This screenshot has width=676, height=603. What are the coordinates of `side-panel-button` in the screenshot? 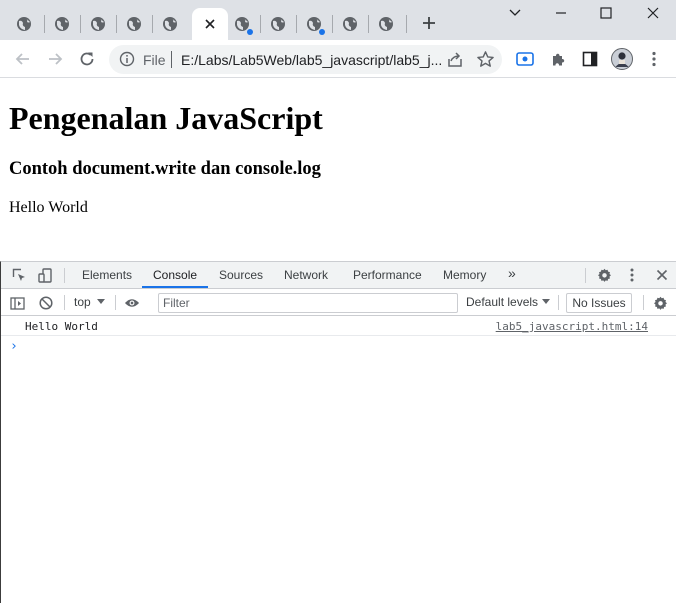 It's located at (590, 59).